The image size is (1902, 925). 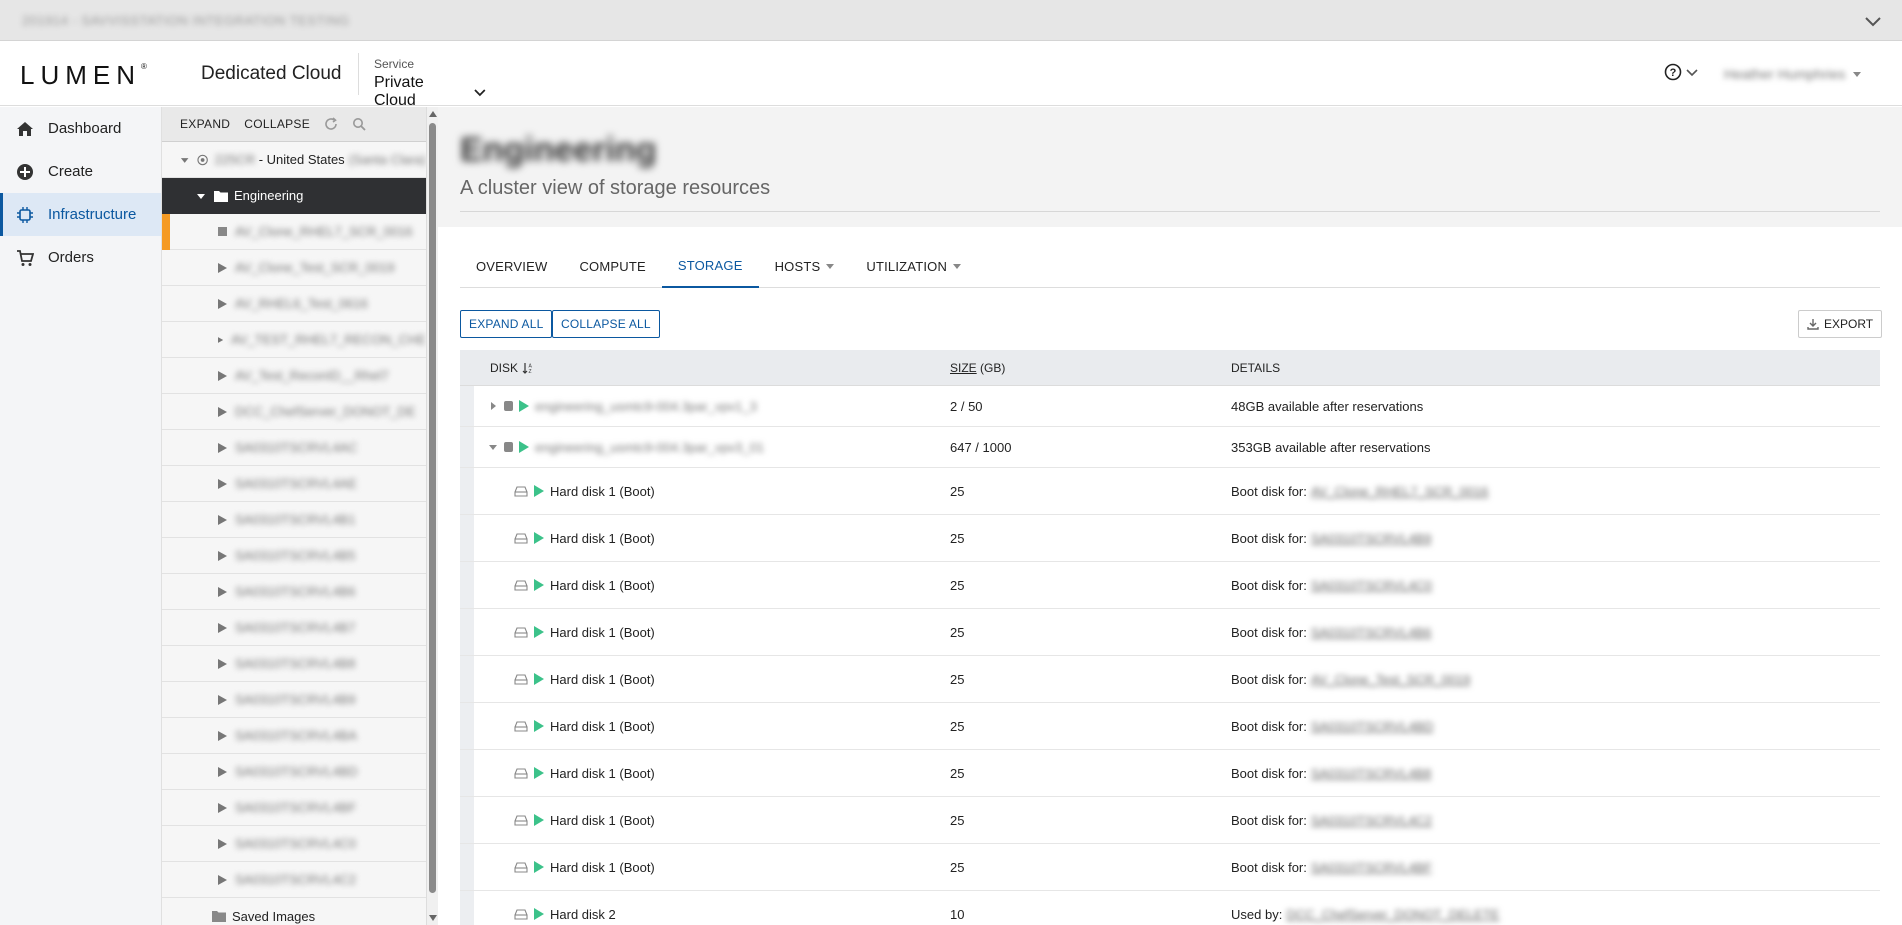 I want to click on scroll-up-icon, so click(x=433, y=114).